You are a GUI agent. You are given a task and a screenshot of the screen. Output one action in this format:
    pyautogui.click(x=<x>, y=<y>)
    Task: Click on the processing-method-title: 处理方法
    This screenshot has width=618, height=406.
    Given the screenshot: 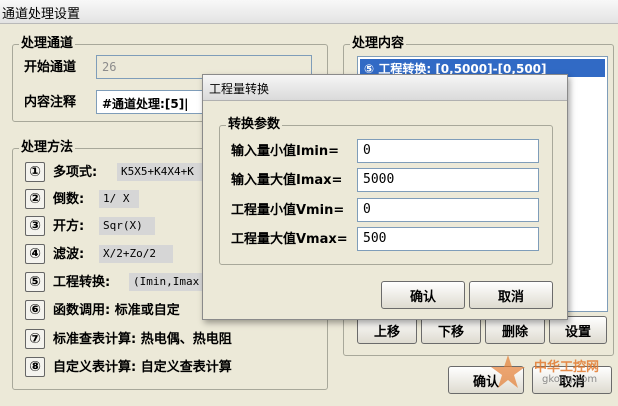 What is the action you would take?
    pyautogui.click(x=47, y=148)
    